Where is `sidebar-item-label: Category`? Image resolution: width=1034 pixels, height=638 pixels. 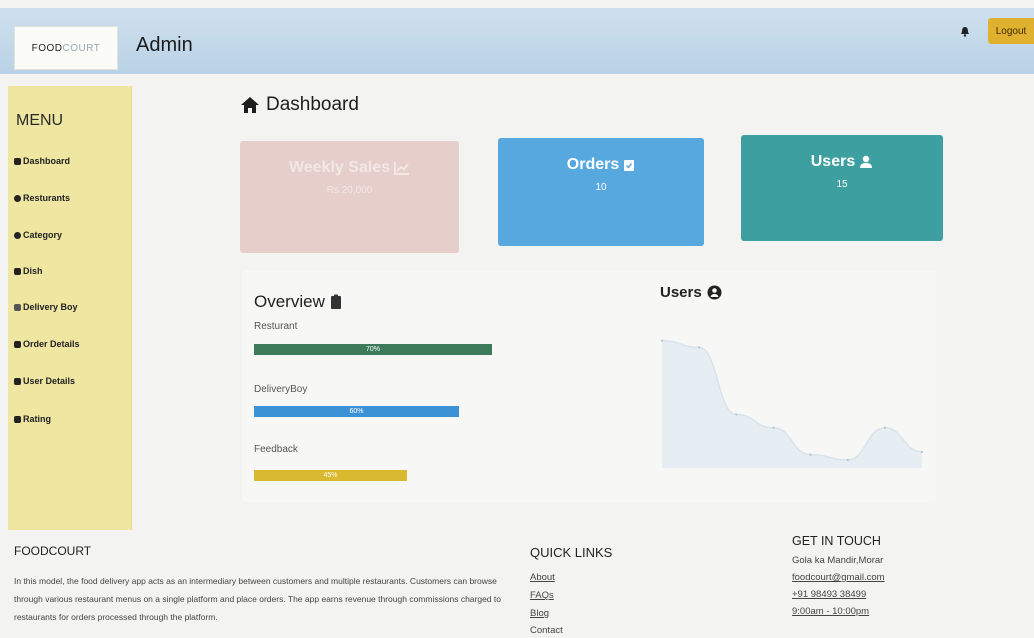
sidebar-item-label: Category is located at coordinates (43, 235).